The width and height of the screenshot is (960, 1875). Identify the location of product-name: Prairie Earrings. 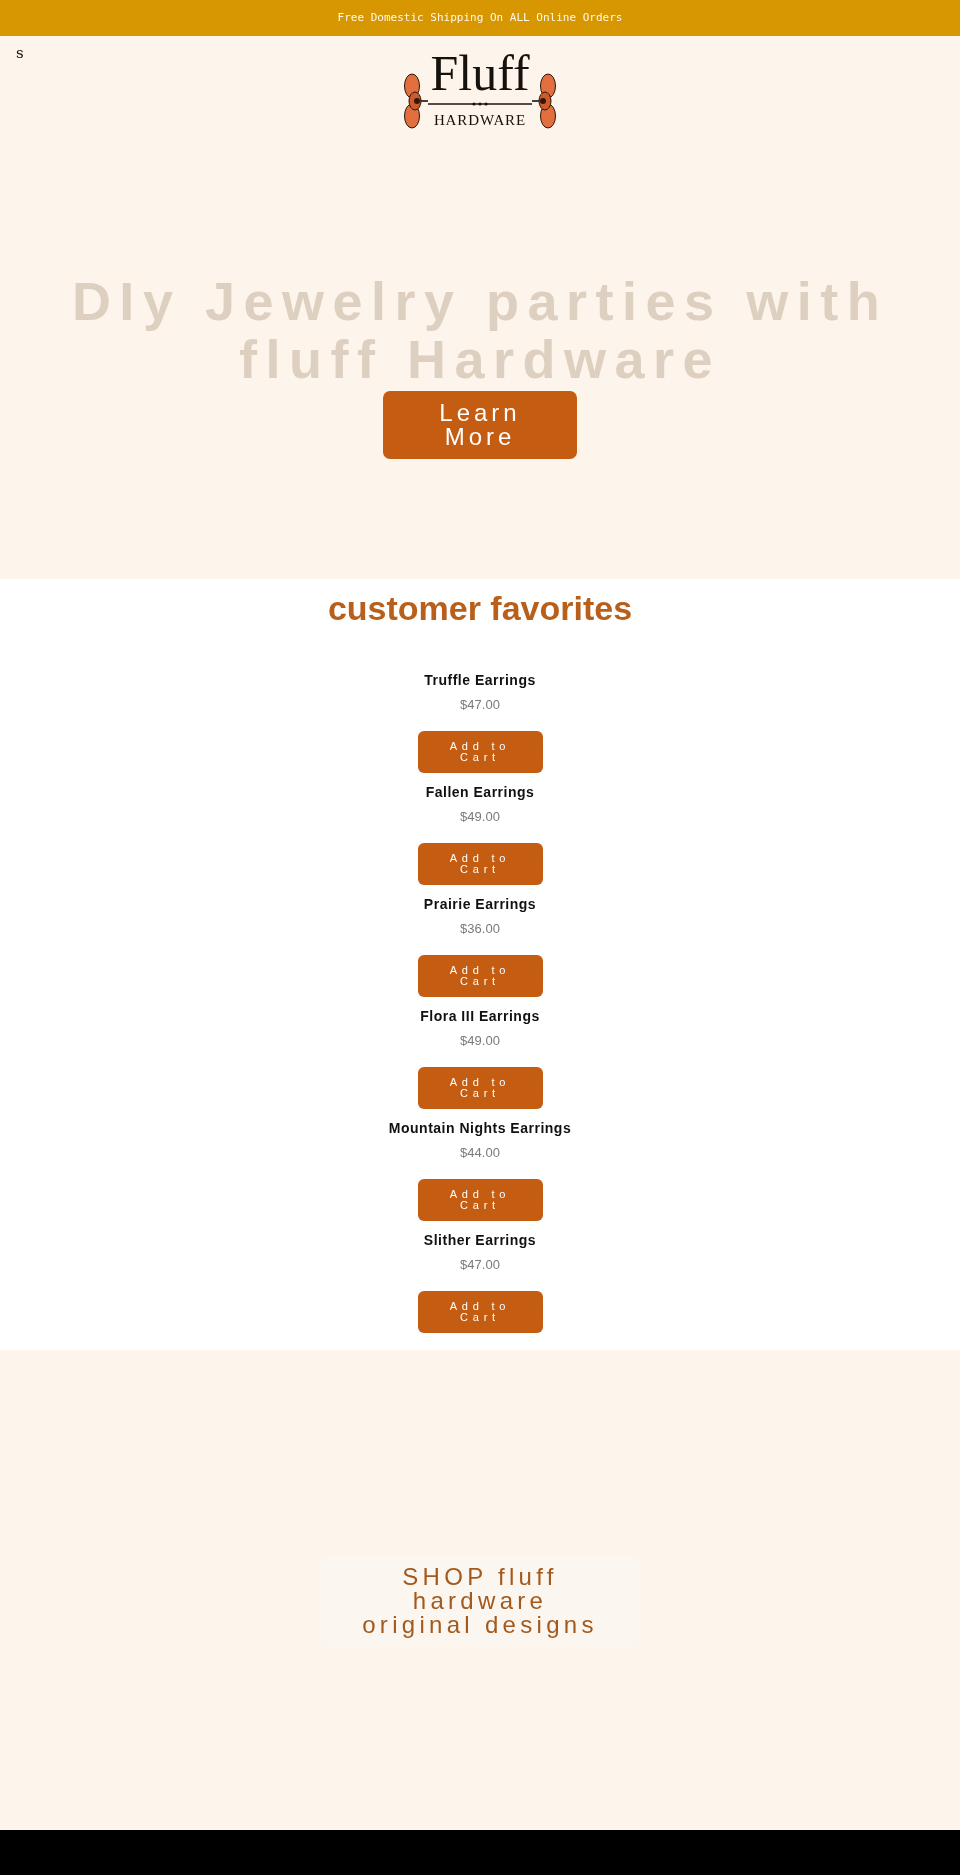
(480, 904).